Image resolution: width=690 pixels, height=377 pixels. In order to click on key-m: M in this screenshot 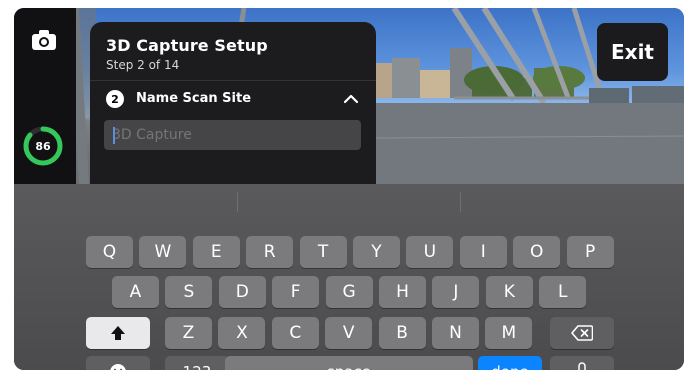, I will do `click(509, 333)`.